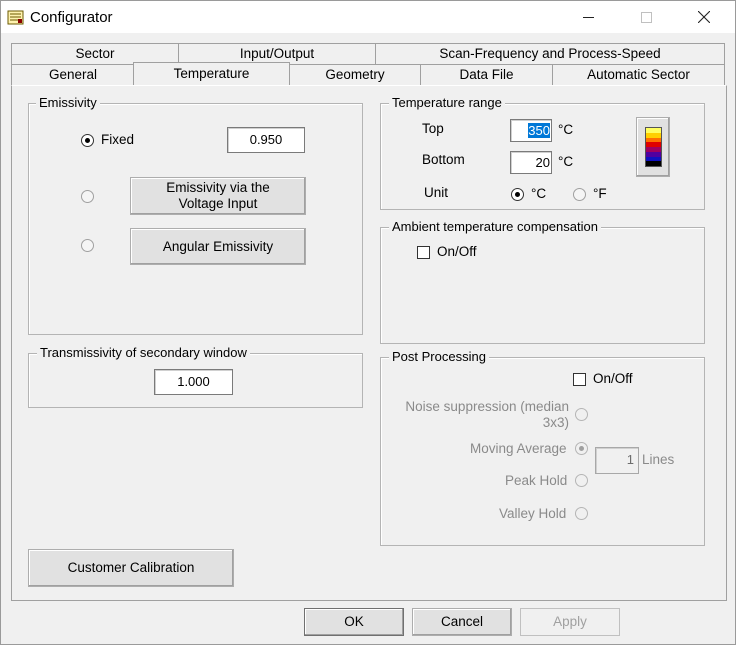  What do you see at coordinates (211, 73) in the screenshot?
I see `tab-temperature: Temperature` at bounding box center [211, 73].